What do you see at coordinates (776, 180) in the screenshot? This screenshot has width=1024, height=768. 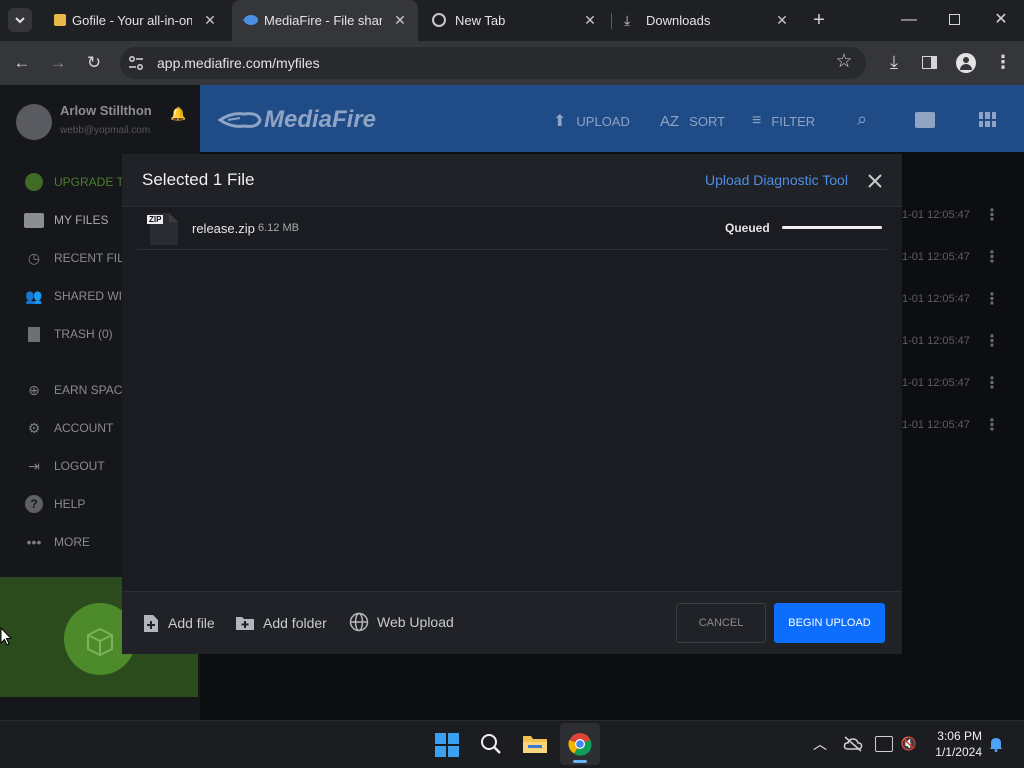 I see `upload-diagnostic-link: Upload Diagnostic Tool` at bounding box center [776, 180].